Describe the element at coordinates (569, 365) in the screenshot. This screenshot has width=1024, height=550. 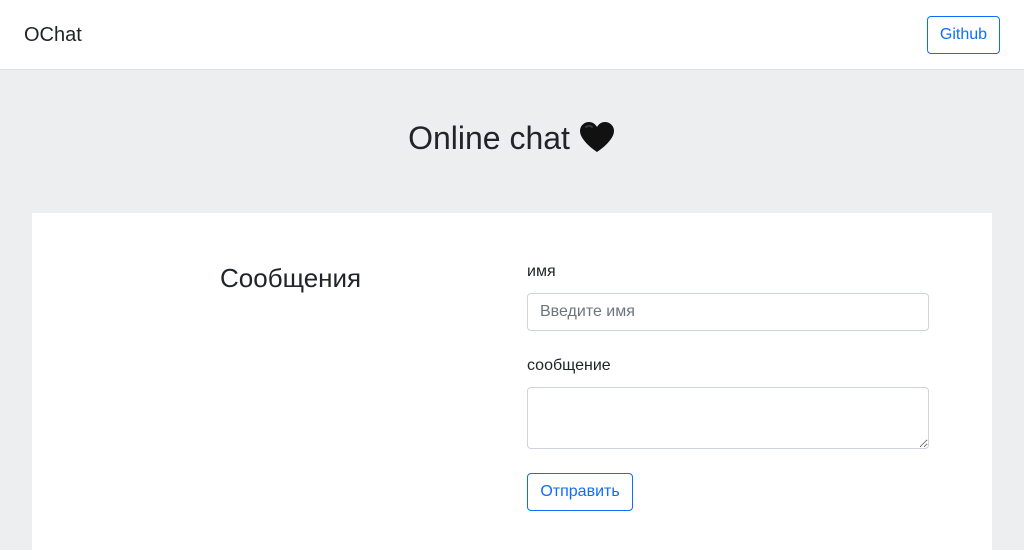
I see `message-label: сообщение` at that location.